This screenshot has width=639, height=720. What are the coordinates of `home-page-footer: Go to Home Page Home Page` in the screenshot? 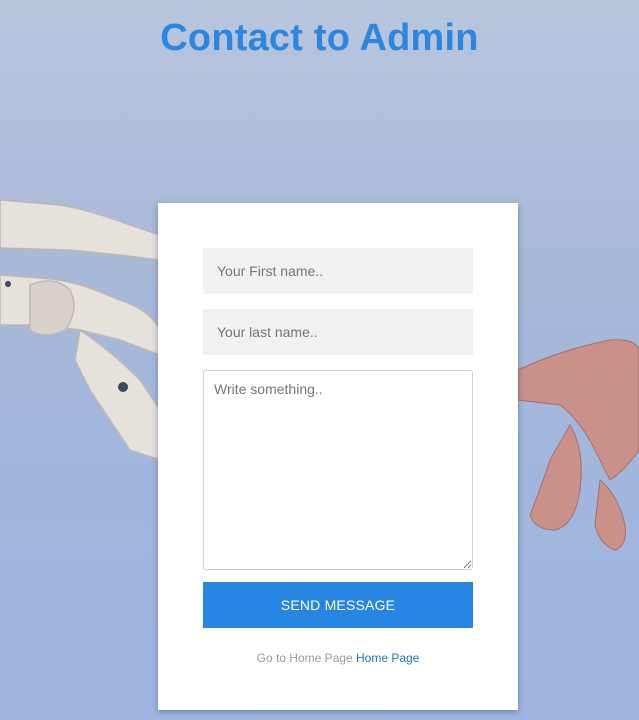 It's located at (338, 658).